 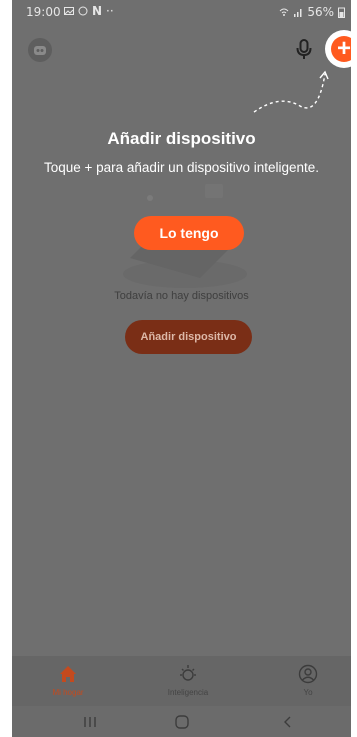 I want to click on got-it-button: Lo tengo, so click(x=189, y=233).